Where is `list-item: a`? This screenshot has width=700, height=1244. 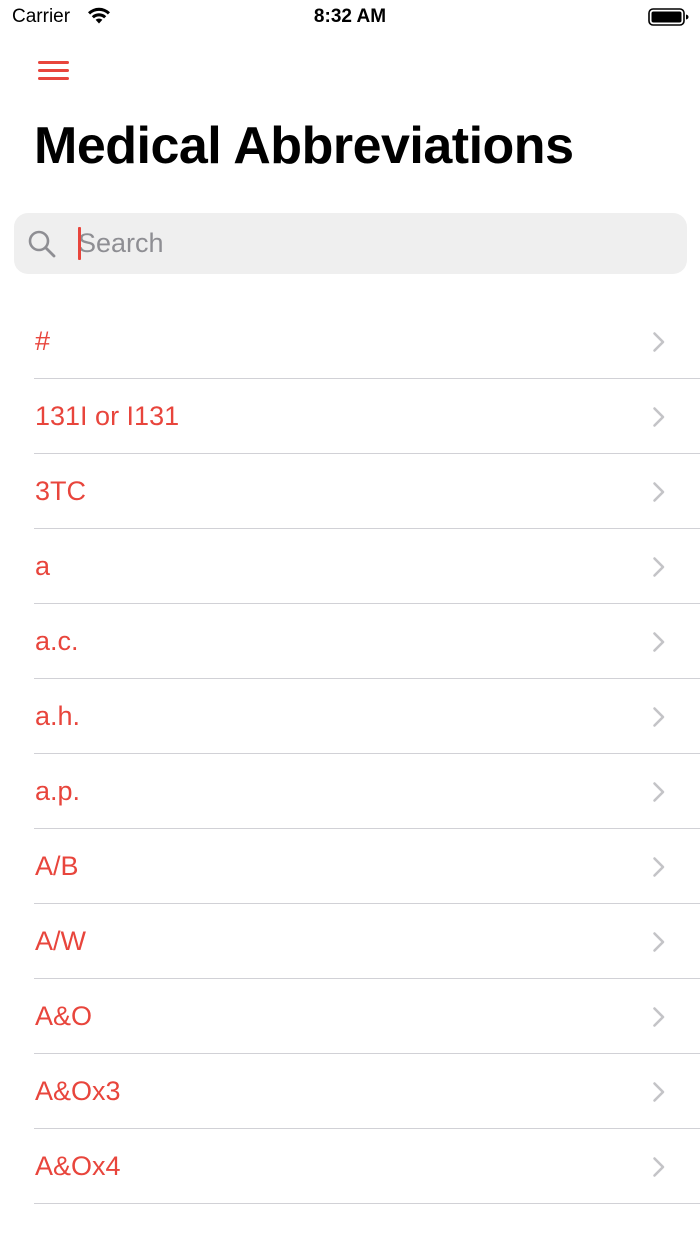 list-item: a is located at coordinates (350, 566).